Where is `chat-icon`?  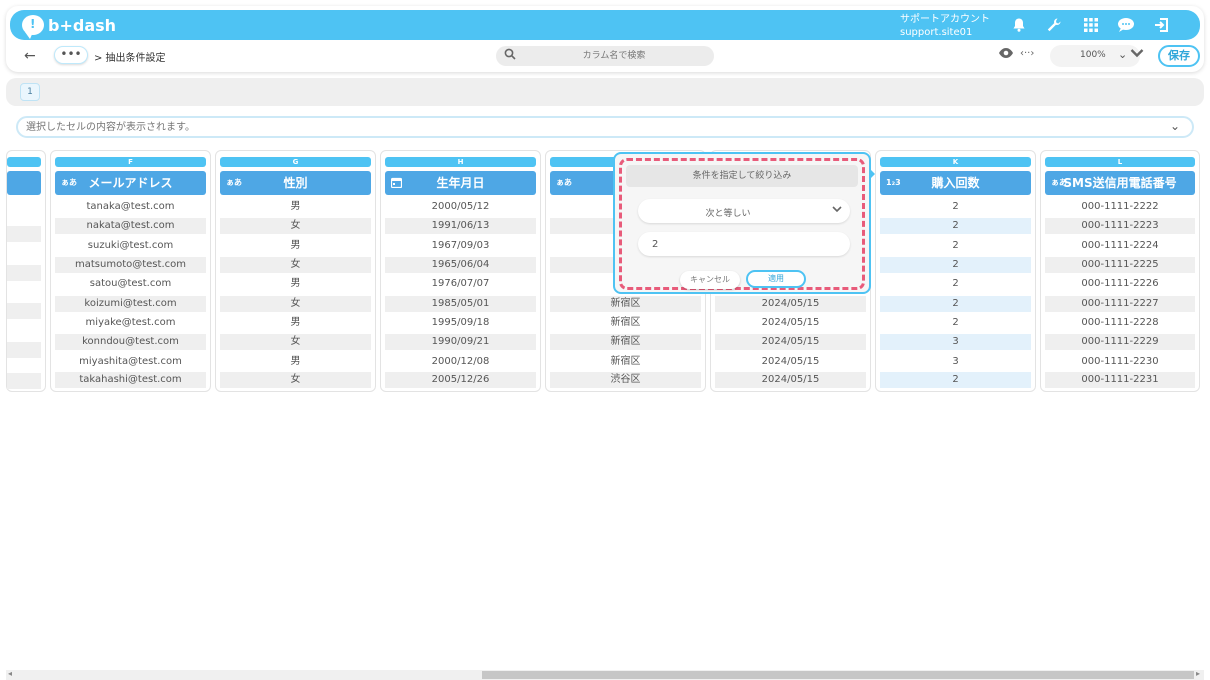
chat-icon is located at coordinates (1126, 25).